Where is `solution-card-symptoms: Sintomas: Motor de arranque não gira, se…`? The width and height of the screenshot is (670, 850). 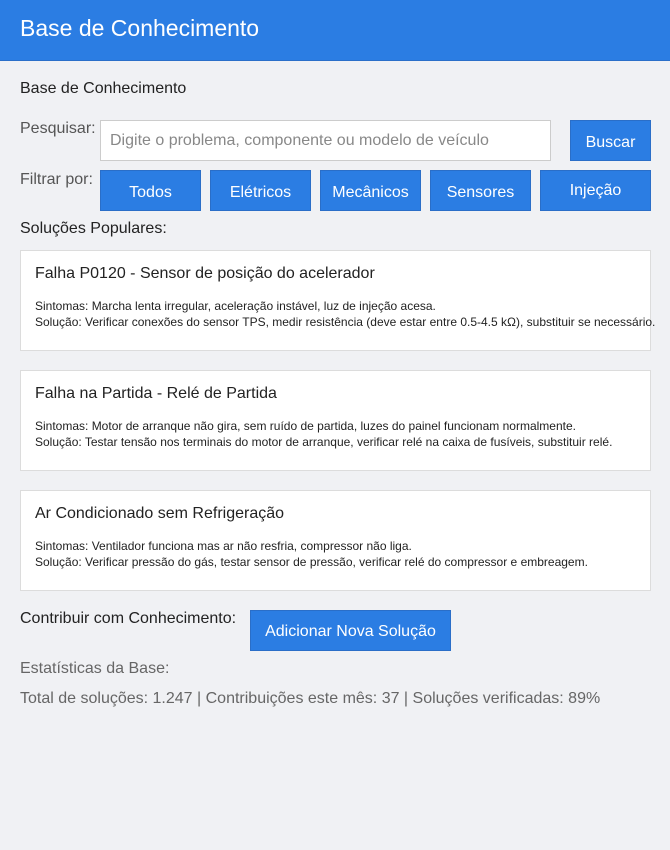 solution-card-symptoms: Sintomas: Motor de arranque não gira, se… is located at coordinates (305, 426).